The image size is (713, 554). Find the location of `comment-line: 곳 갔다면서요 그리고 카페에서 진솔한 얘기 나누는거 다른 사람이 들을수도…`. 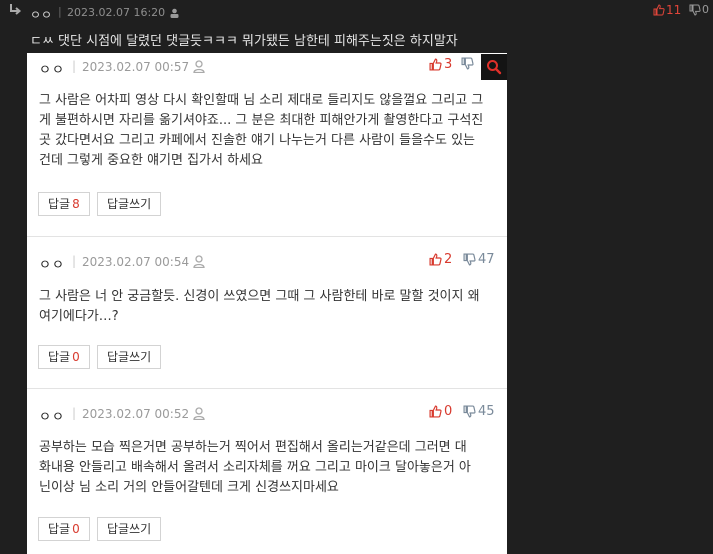

comment-line: 곳 갔다면서요 그리고 카페에서 진솔한 얘기 나누는거 다른 사람이 들을수도… is located at coordinates (257, 140).